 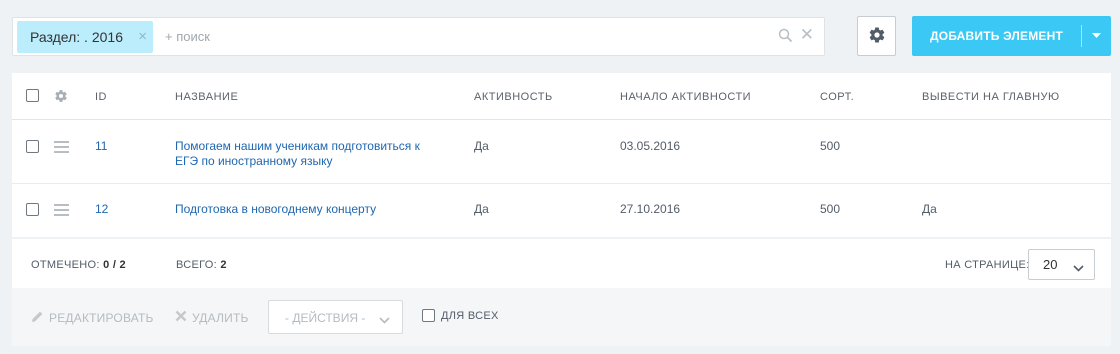 What do you see at coordinates (183, 317) in the screenshot?
I see `cross-icon` at bounding box center [183, 317].